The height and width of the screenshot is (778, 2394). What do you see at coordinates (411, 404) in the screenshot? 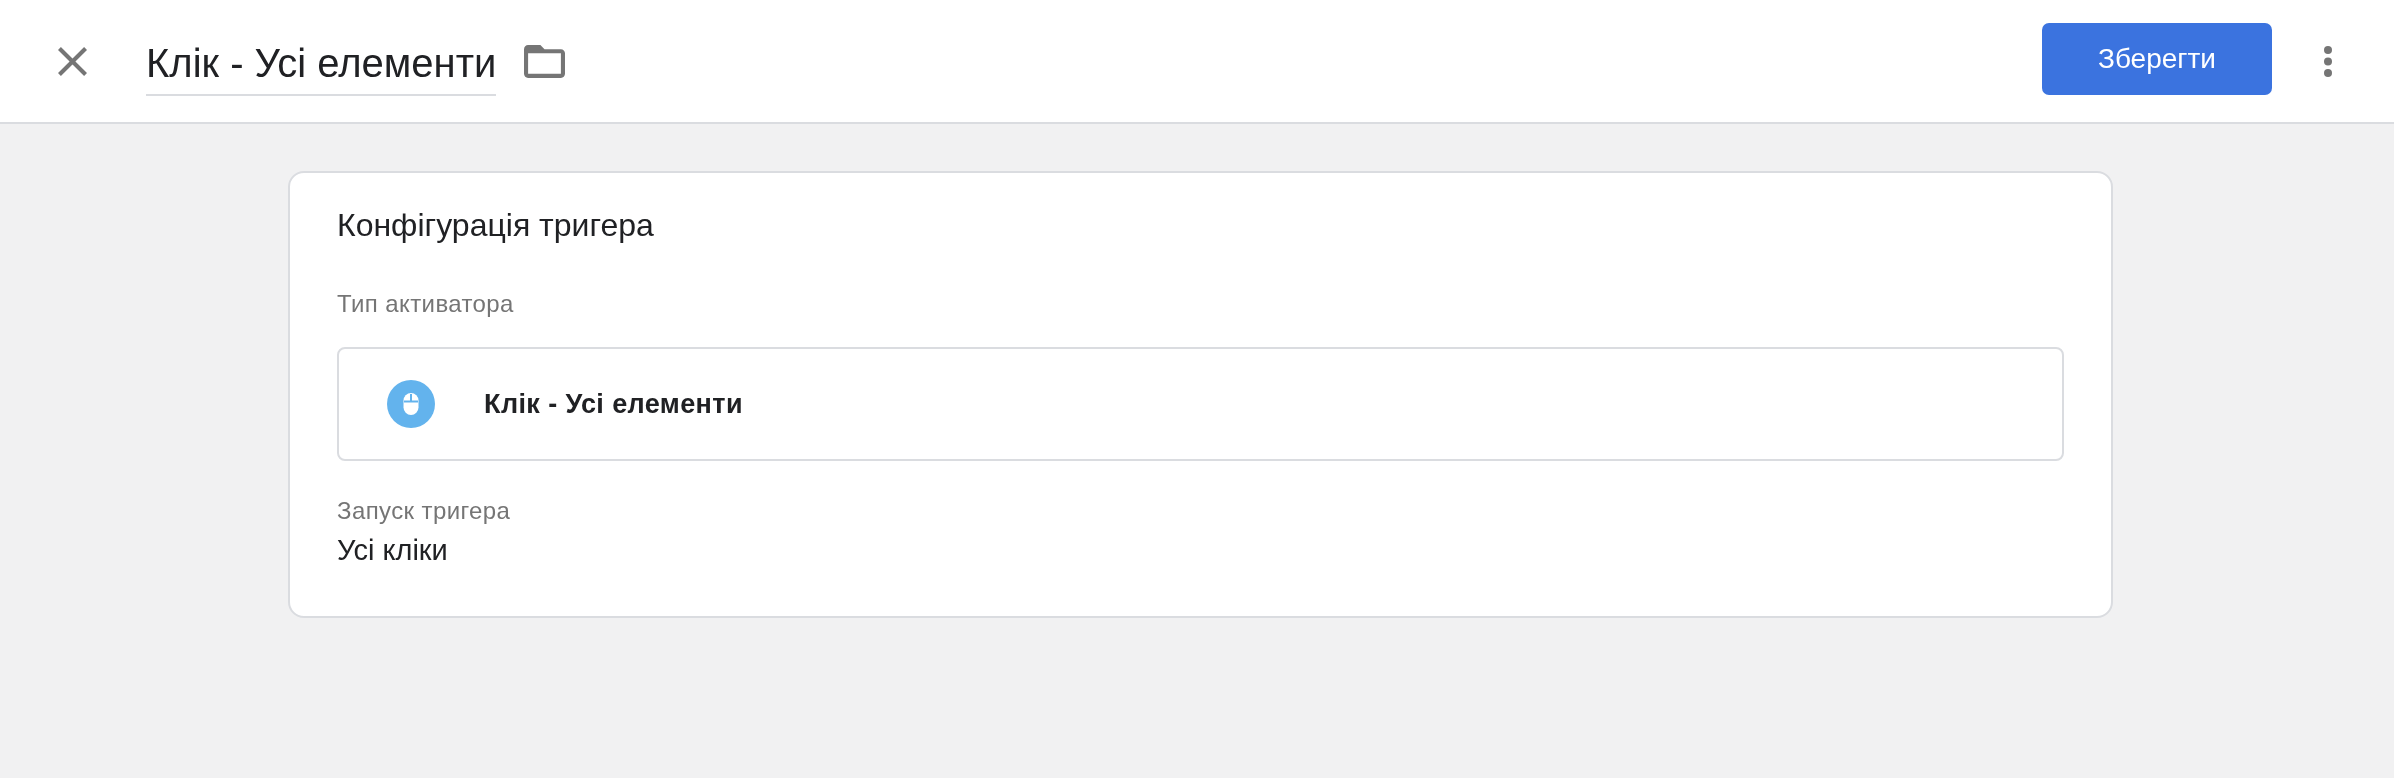
I see `mouse-icon` at bounding box center [411, 404].